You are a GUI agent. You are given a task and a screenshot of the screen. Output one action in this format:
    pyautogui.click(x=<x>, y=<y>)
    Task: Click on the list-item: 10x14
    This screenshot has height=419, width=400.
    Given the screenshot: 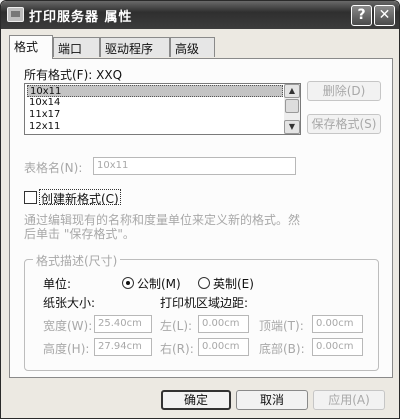 What is the action you would take?
    pyautogui.click(x=155, y=103)
    